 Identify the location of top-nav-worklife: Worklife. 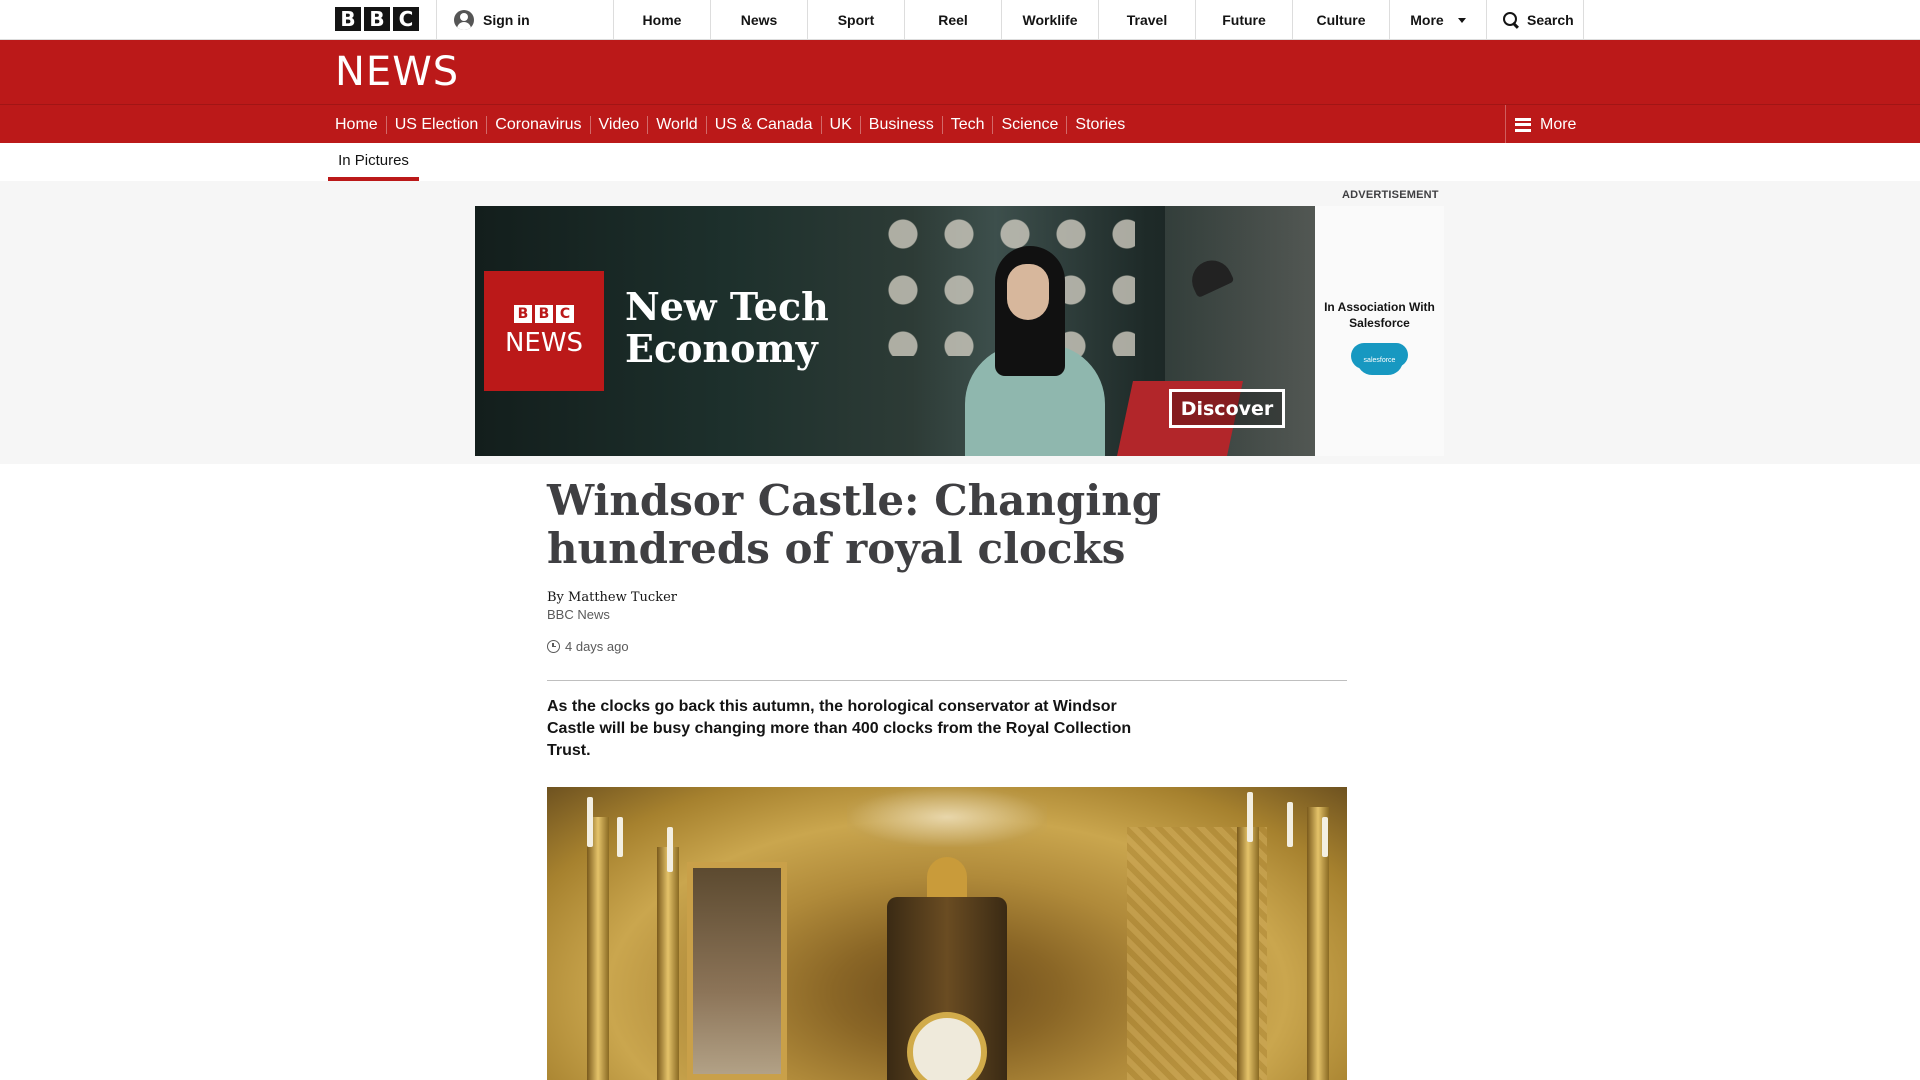
(1050, 20).